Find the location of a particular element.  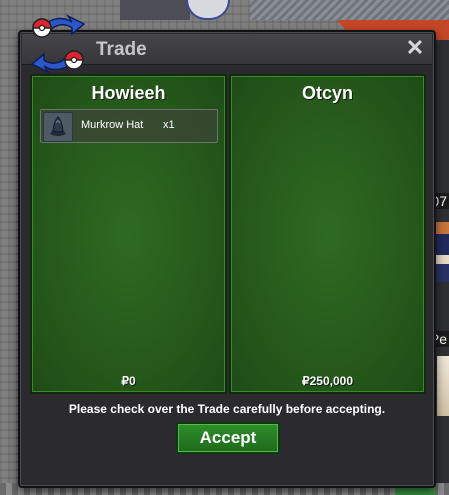

partner-money-offer: ₽250,000 is located at coordinates (327, 381).